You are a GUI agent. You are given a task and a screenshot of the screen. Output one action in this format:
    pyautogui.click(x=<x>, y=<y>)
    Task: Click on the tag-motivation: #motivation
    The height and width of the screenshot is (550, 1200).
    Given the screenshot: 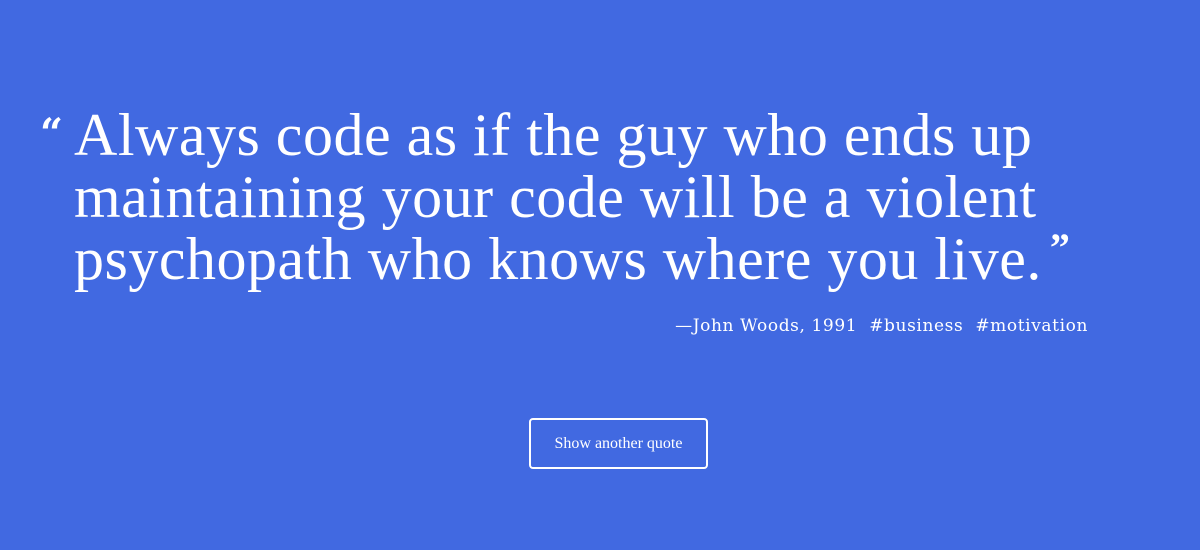 What is the action you would take?
    pyautogui.click(x=1031, y=326)
    